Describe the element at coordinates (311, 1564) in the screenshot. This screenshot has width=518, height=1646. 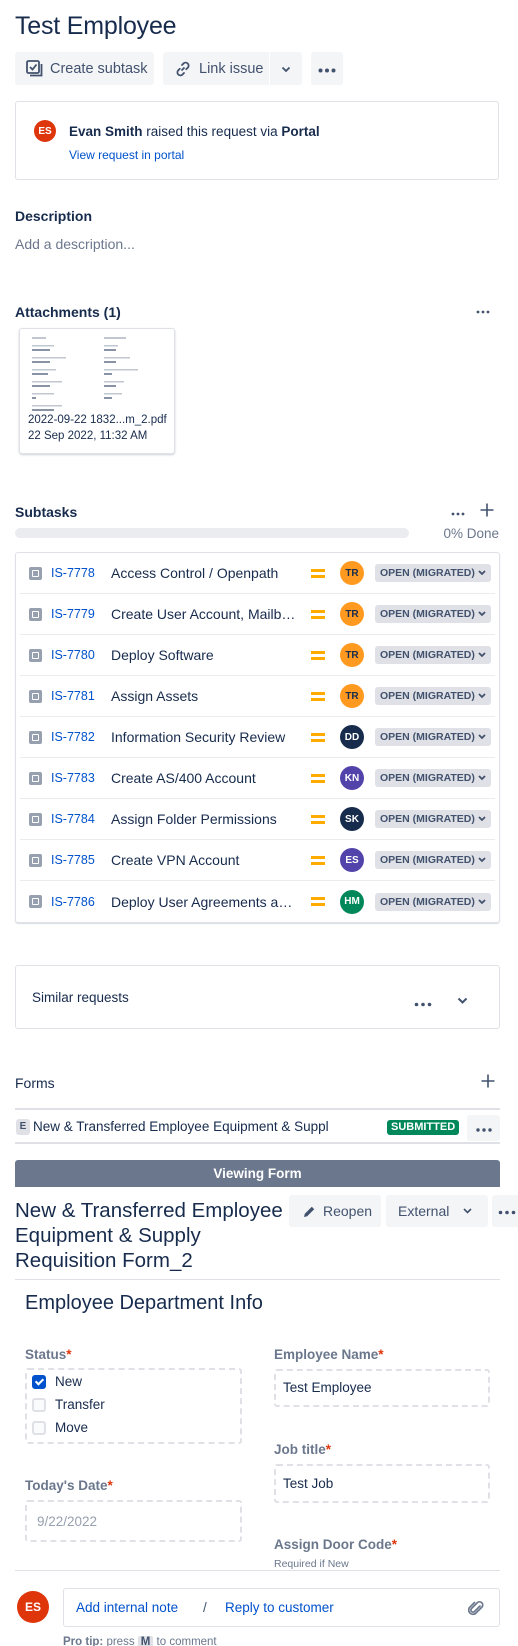
I see `door-code-help: Required if New` at that location.